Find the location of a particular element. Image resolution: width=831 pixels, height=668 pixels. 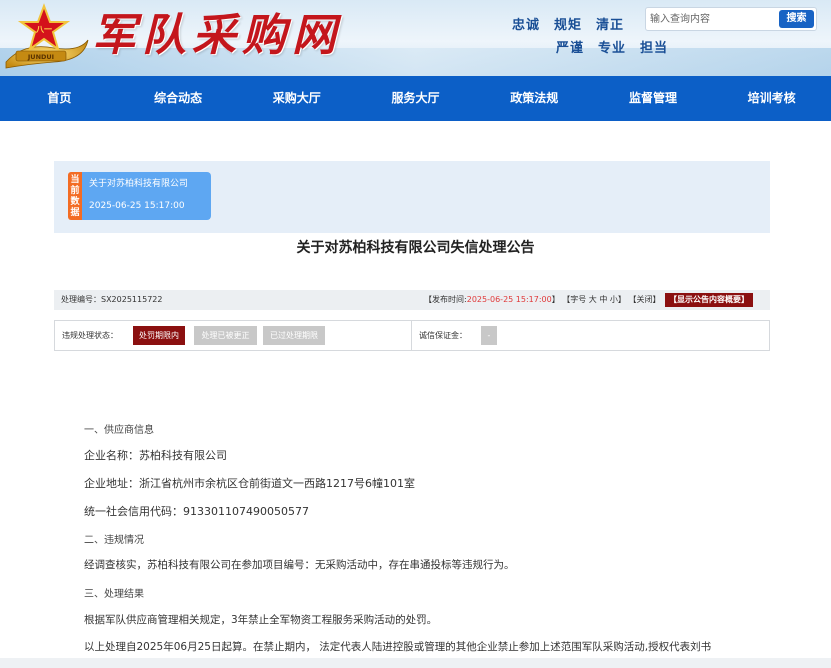

current-data-card: 关于对苏柏科技有限公司 2025-06-25 15:17:00 is located at coordinates (146, 196).